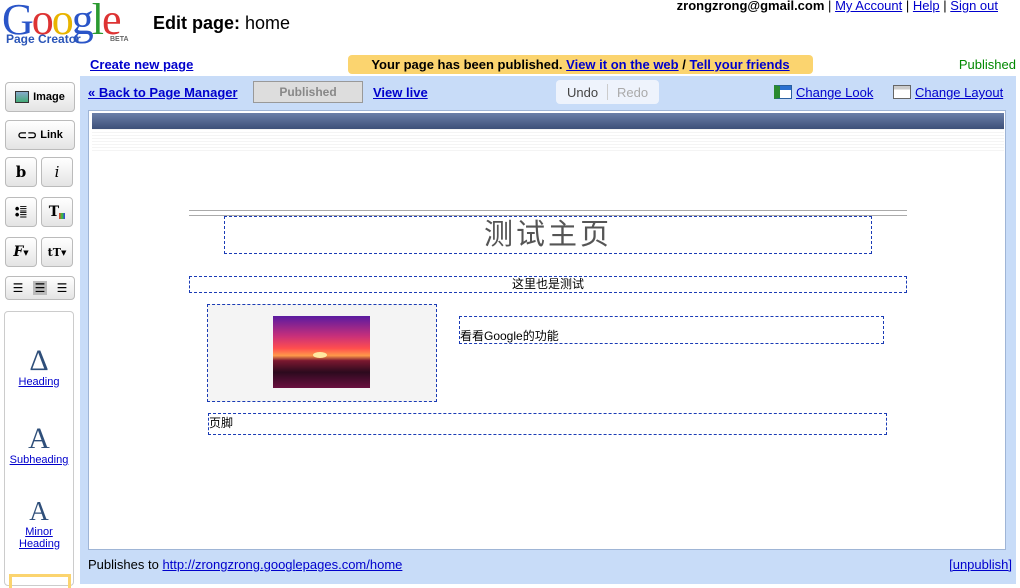 The height and width of the screenshot is (588, 1020). I want to click on alignment-group: ☰ ☰ ☰, so click(40, 288).